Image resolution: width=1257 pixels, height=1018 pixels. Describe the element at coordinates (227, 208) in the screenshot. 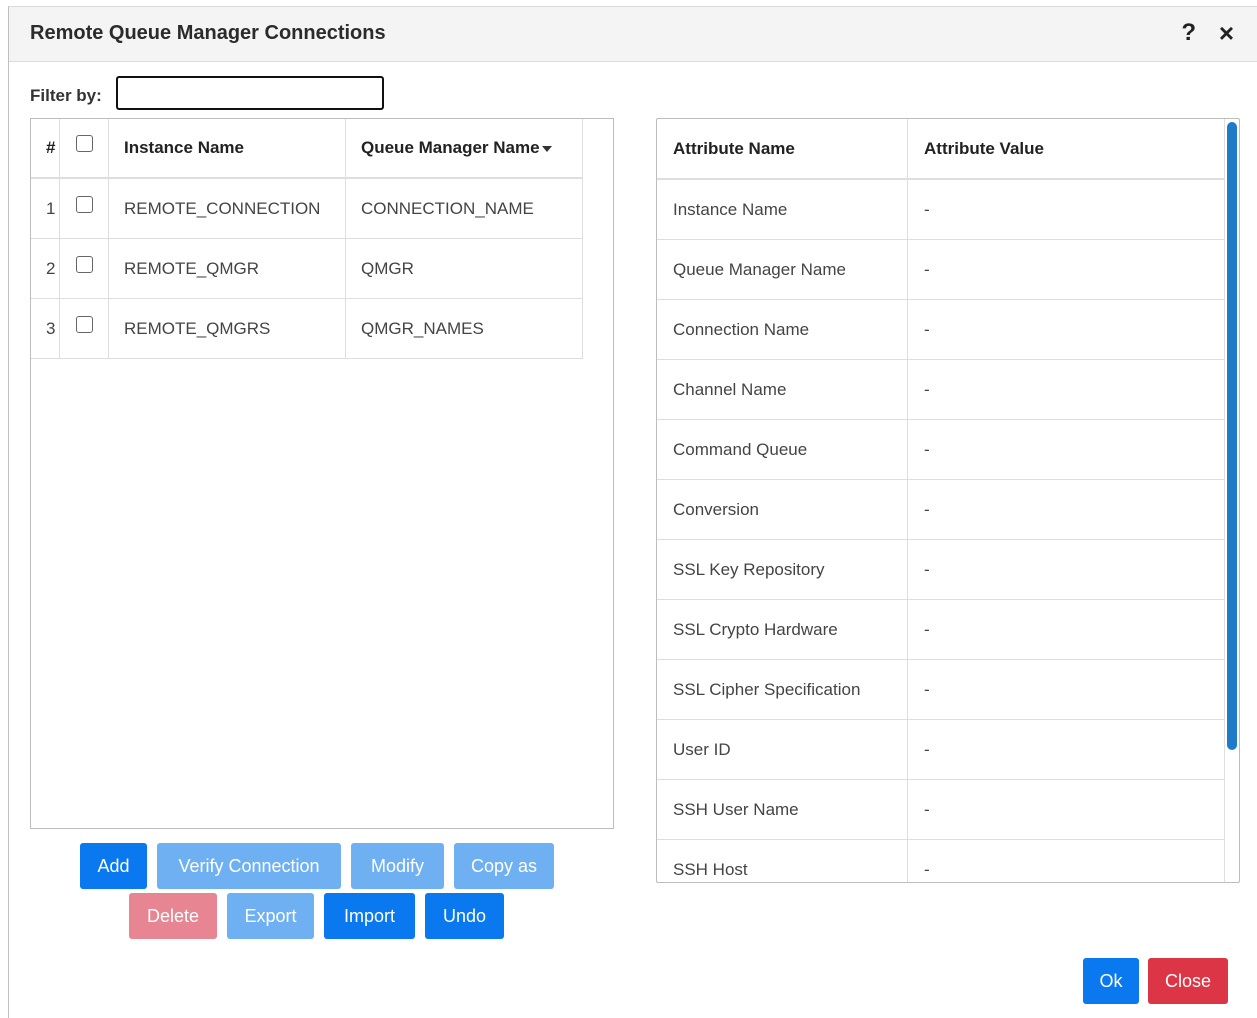

I see `row-instance-name: REMOTE_CONNECTION` at that location.